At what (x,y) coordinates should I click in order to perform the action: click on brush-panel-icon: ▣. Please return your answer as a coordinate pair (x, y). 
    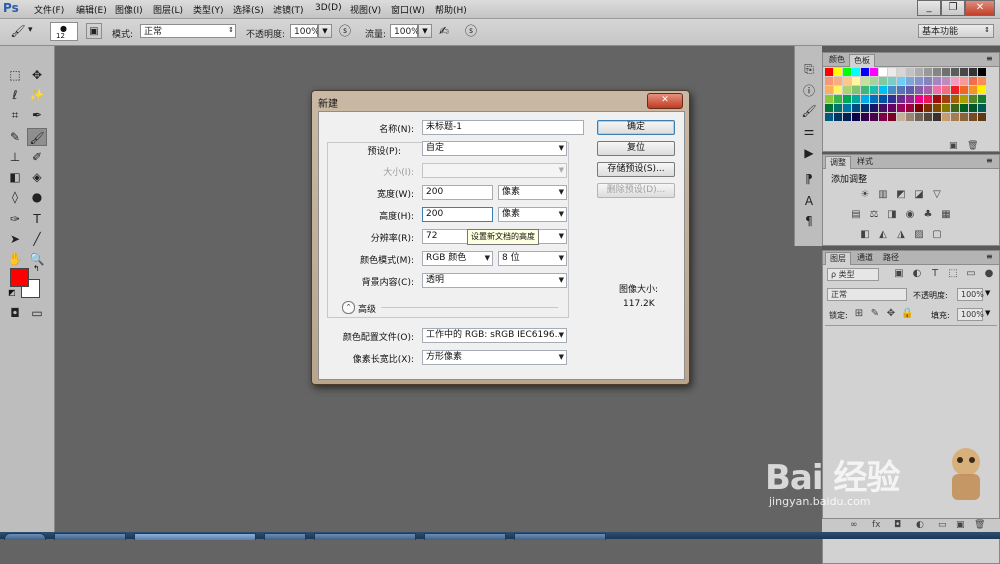
    Looking at the image, I should click on (94, 31).